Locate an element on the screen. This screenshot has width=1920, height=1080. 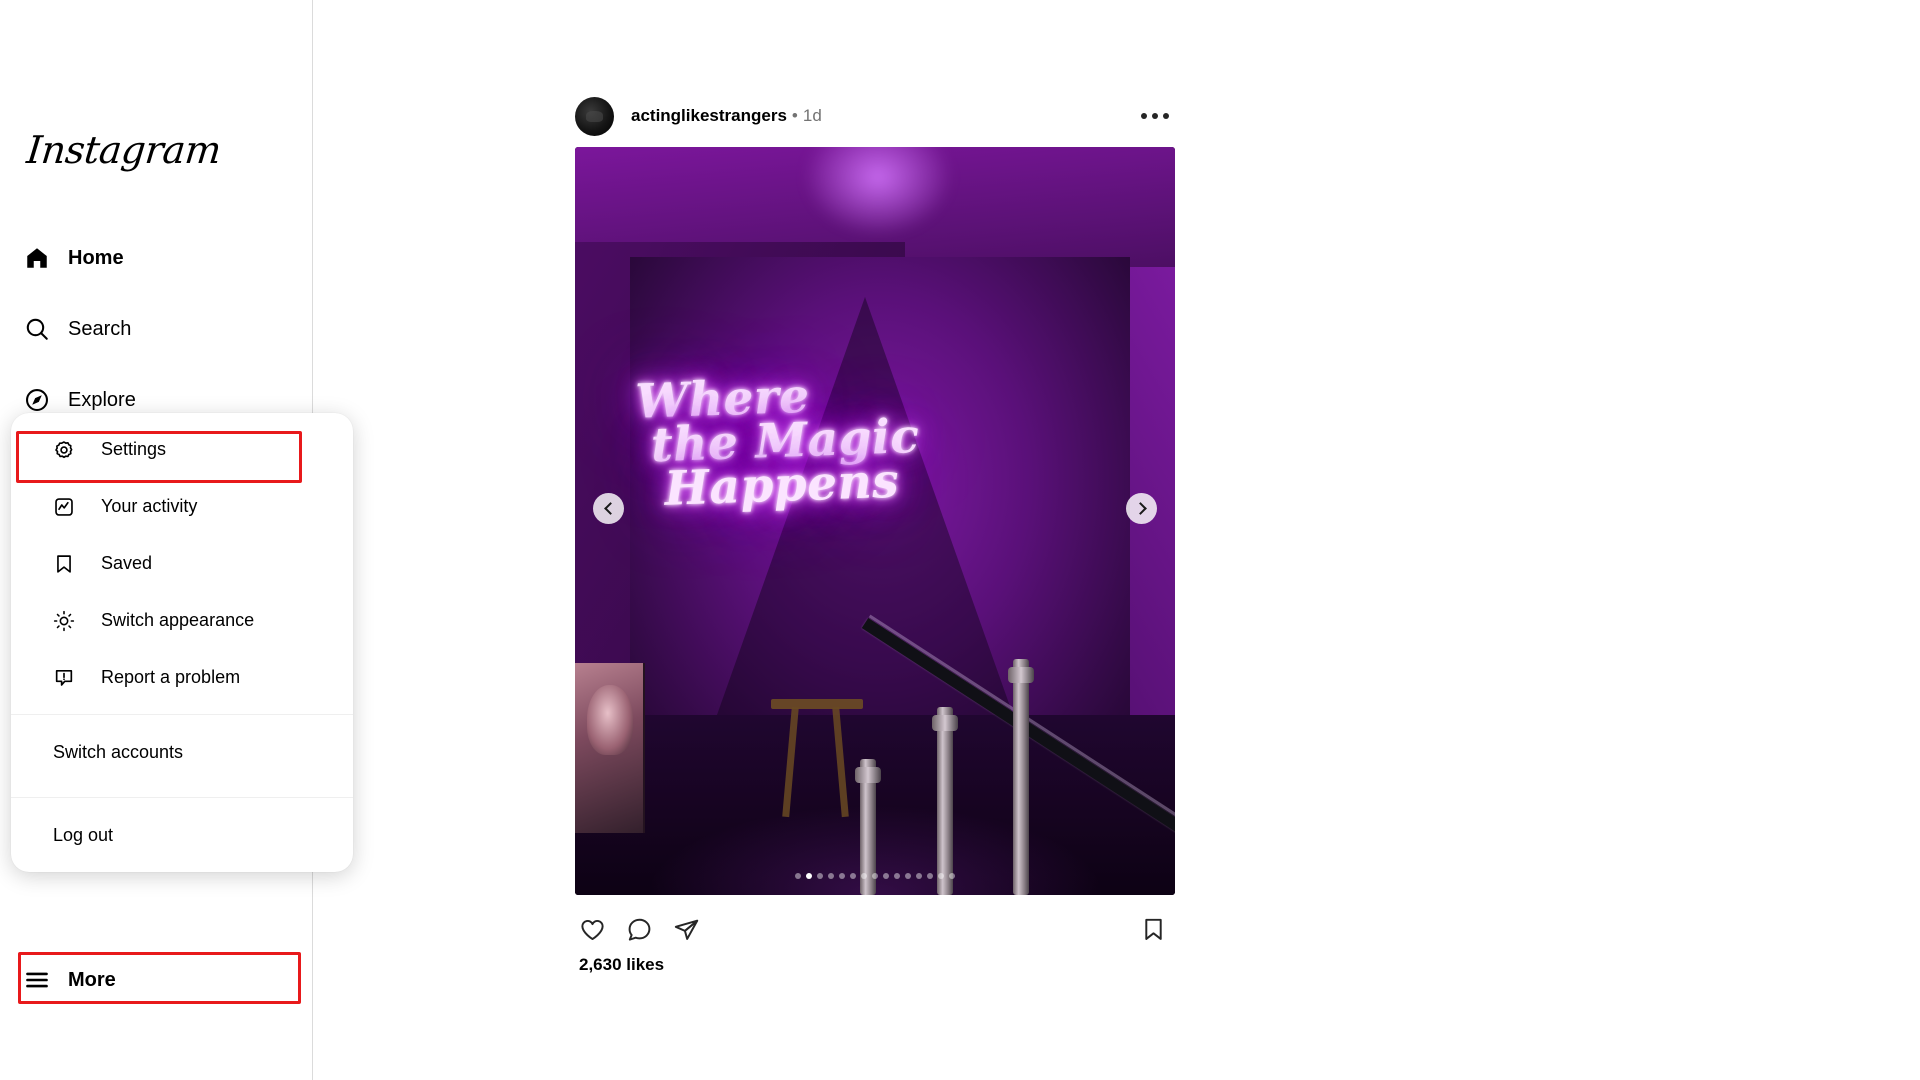
instagram-logo: Instagram is located at coordinates (124, 150).